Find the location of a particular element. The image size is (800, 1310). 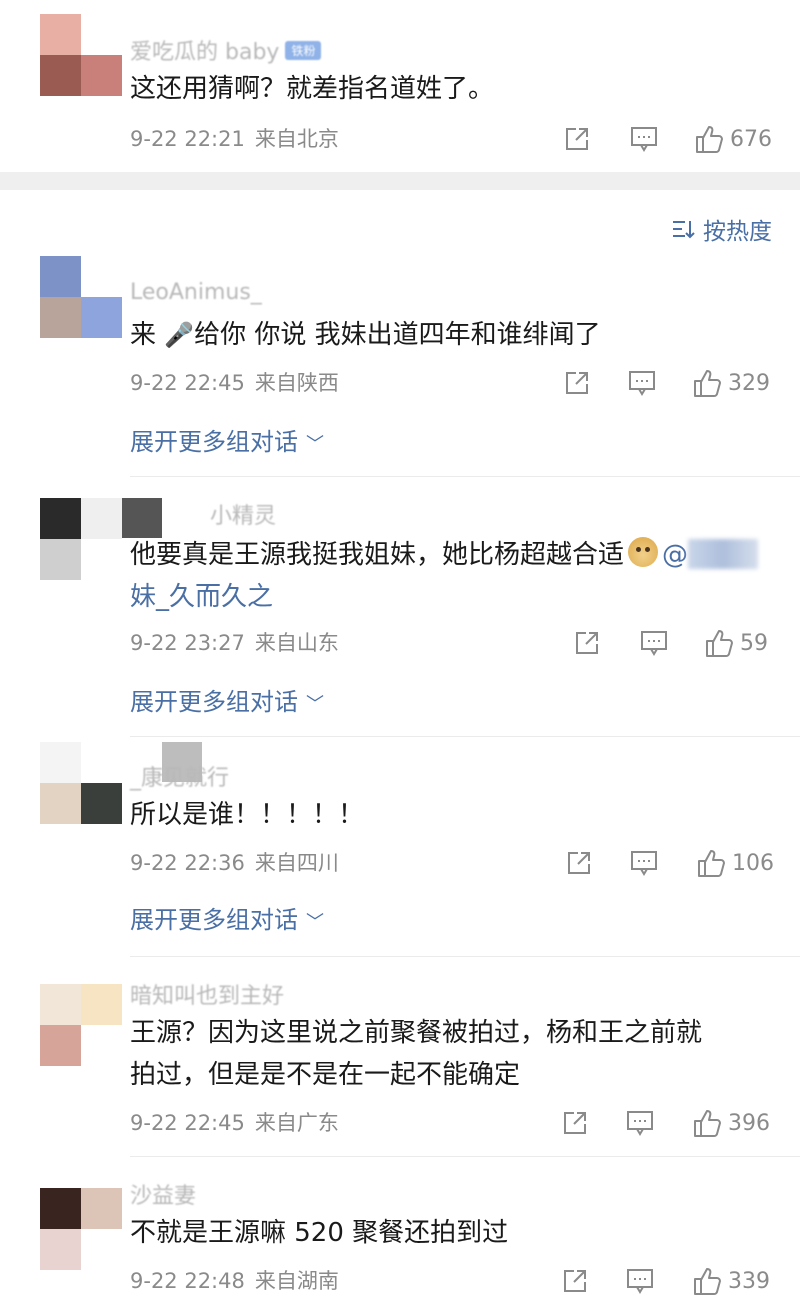

like-count: 676 is located at coordinates (751, 139).